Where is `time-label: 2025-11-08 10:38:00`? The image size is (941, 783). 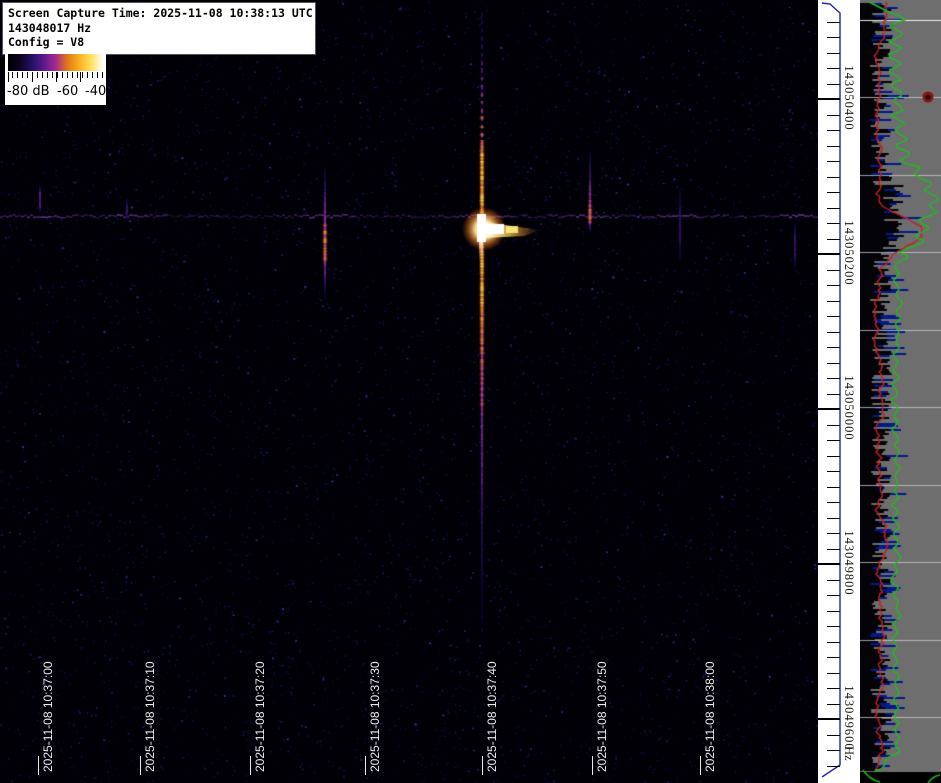 time-label: 2025-11-08 10:38:00 is located at coordinates (710, 716).